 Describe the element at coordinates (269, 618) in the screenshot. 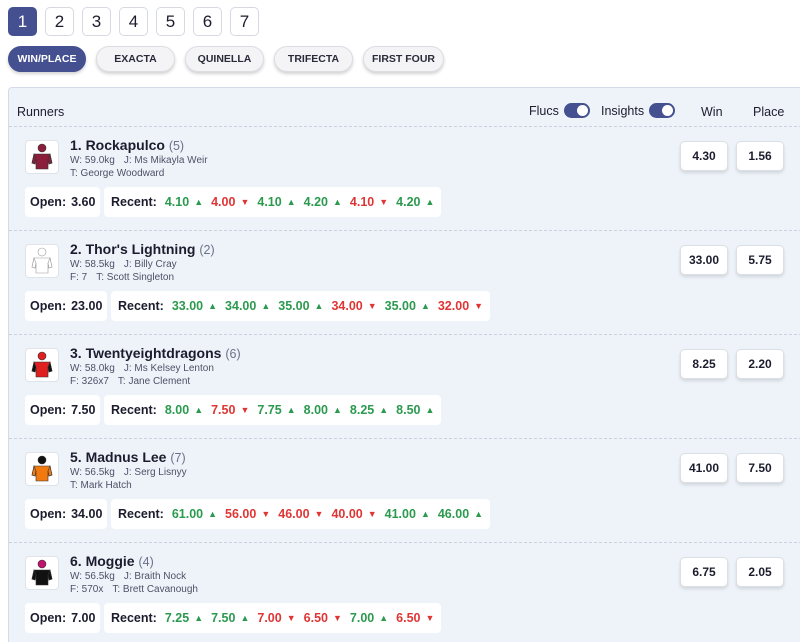

I see `fluc-price: 7.00` at that location.